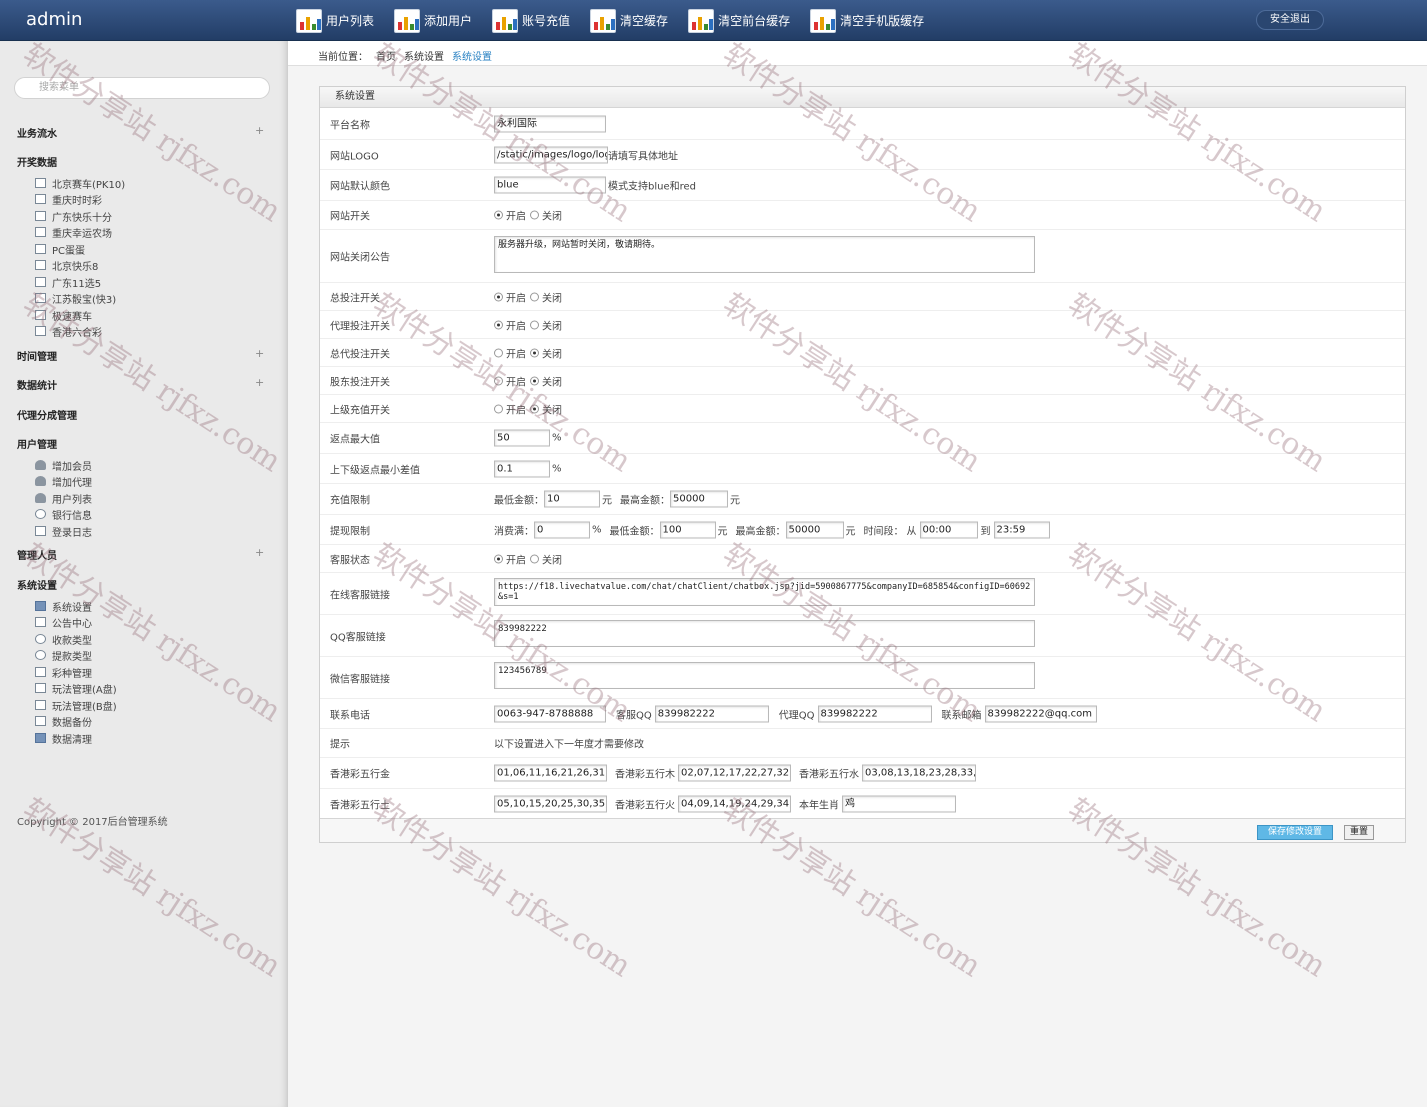 The image size is (1427, 1107). What do you see at coordinates (550, 713) in the screenshot?
I see `contact-phone-input: 0063-947-8788888` at bounding box center [550, 713].